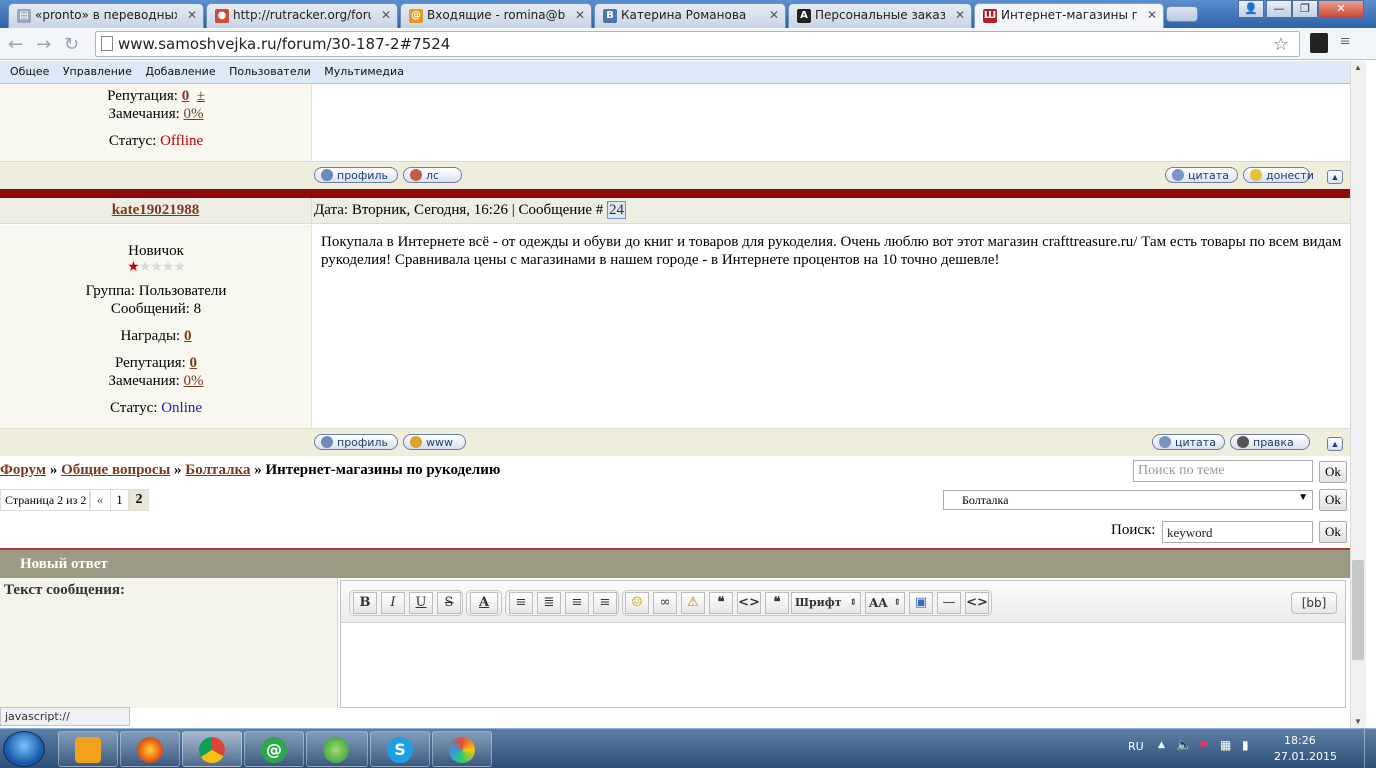 The height and width of the screenshot is (768, 1376). Describe the element at coordinates (393, 603) in the screenshot. I see `italic-button: I` at that location.